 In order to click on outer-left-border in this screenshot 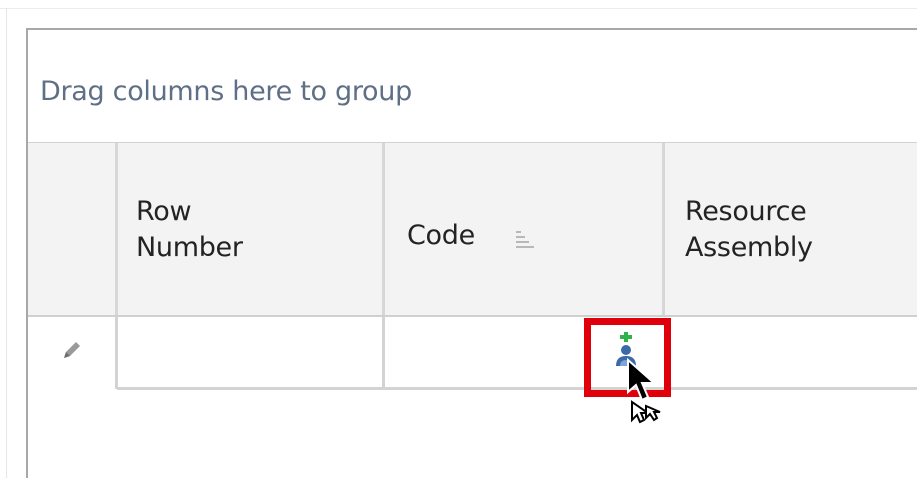, I will do `click(6, 243)`.